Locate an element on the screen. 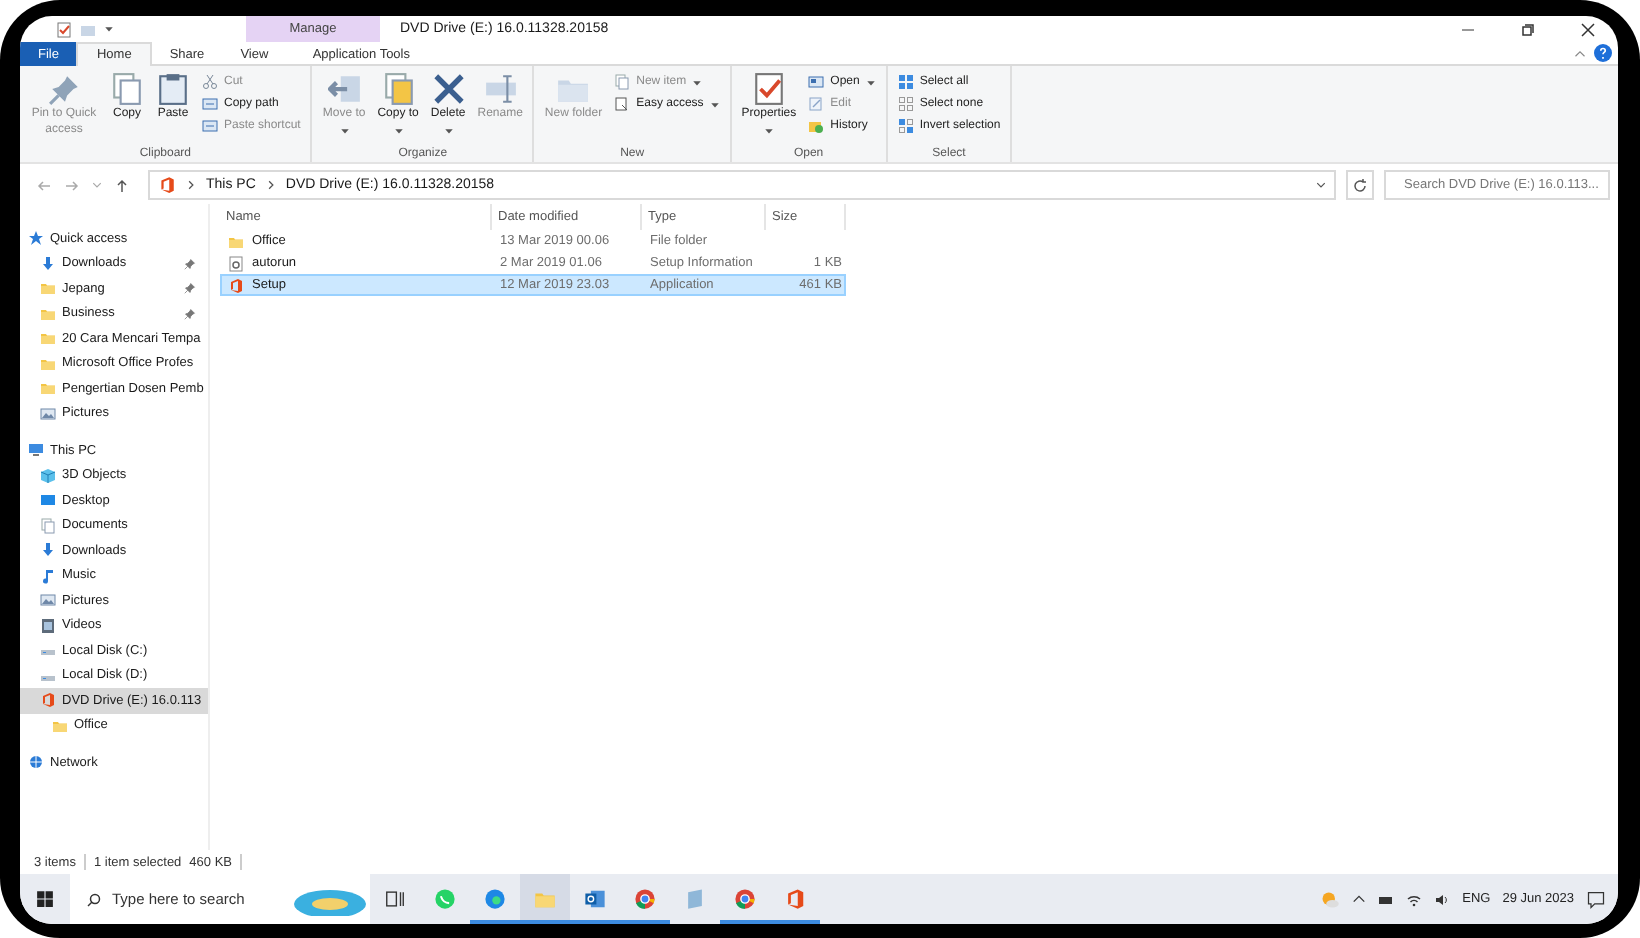 This screenshot has height=938, width=1640. open-icon is located at coordinates (816, 82).